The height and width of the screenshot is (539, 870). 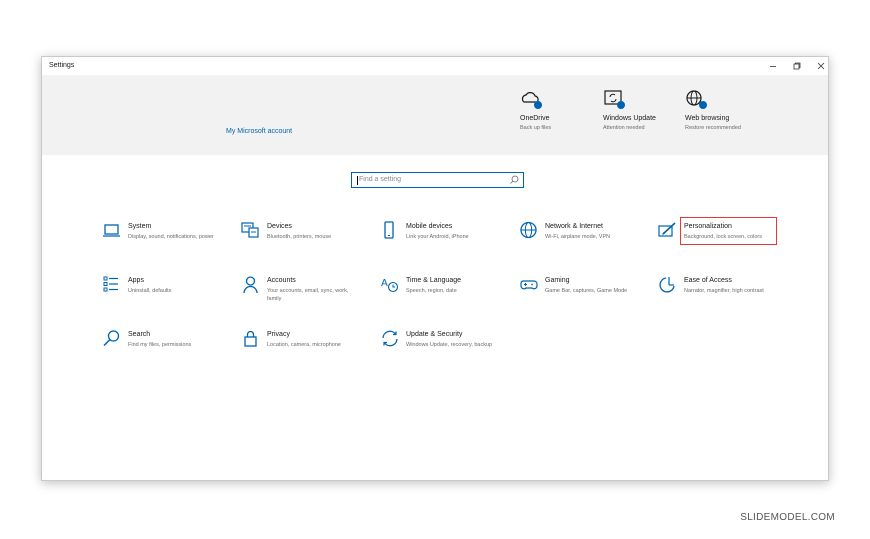 I want to click on quick-subtitle: Back up files, so click(x=536, y=128).